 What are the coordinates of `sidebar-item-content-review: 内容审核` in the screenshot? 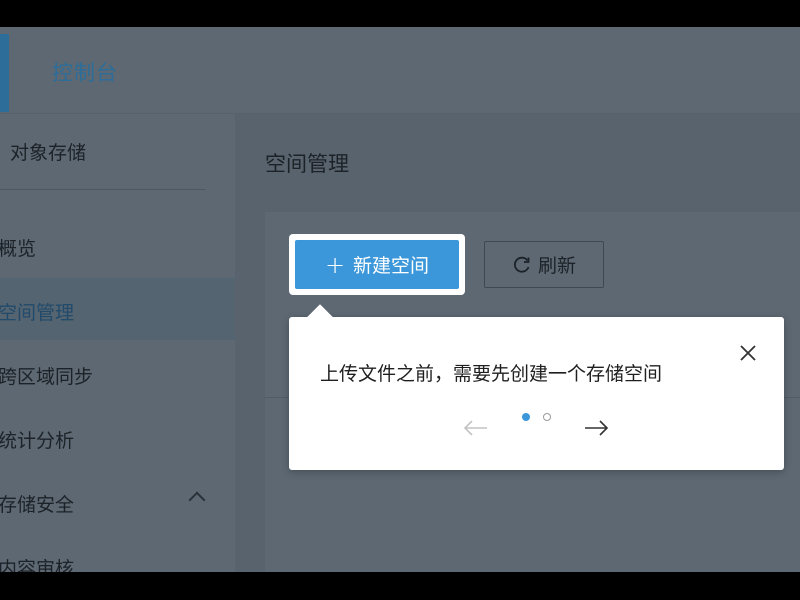 It's located at (117, 553).